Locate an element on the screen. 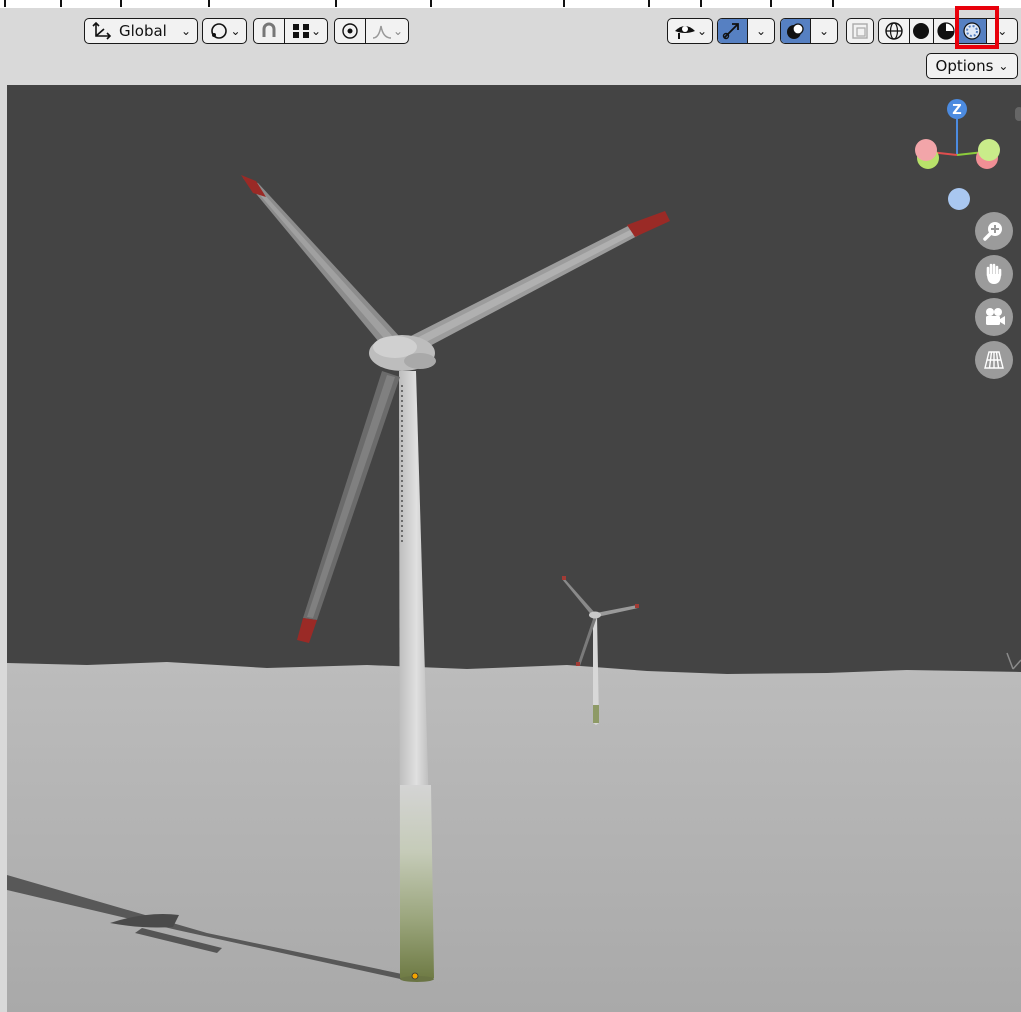 This screenshot has height=1012, width=1021. options-label: Options is located at coordinates (964, 66).